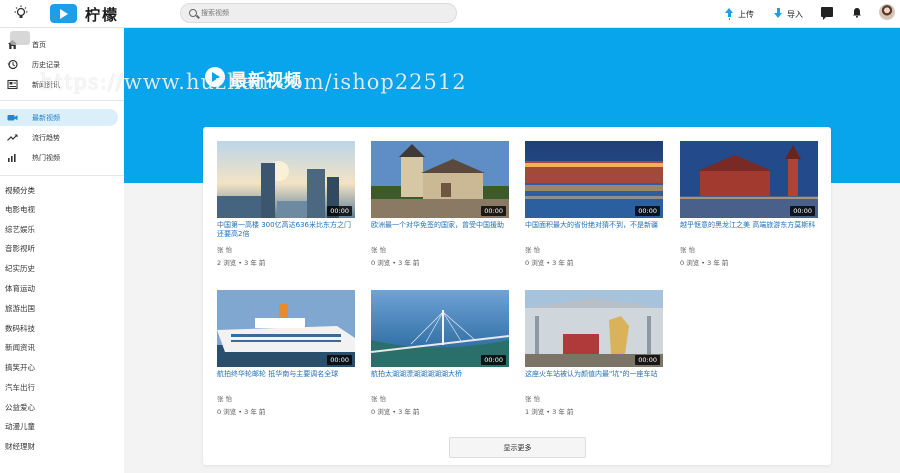 Image resolution: width=900 pixels, height=473 pixels. What do you see at coordinates (12, 137) in the screenshot?
I see `trending-icon` at bounding box center [12, 137].